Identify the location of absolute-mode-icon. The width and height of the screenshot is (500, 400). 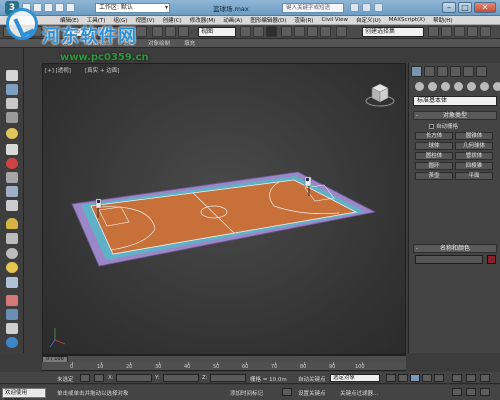
(99, 378).